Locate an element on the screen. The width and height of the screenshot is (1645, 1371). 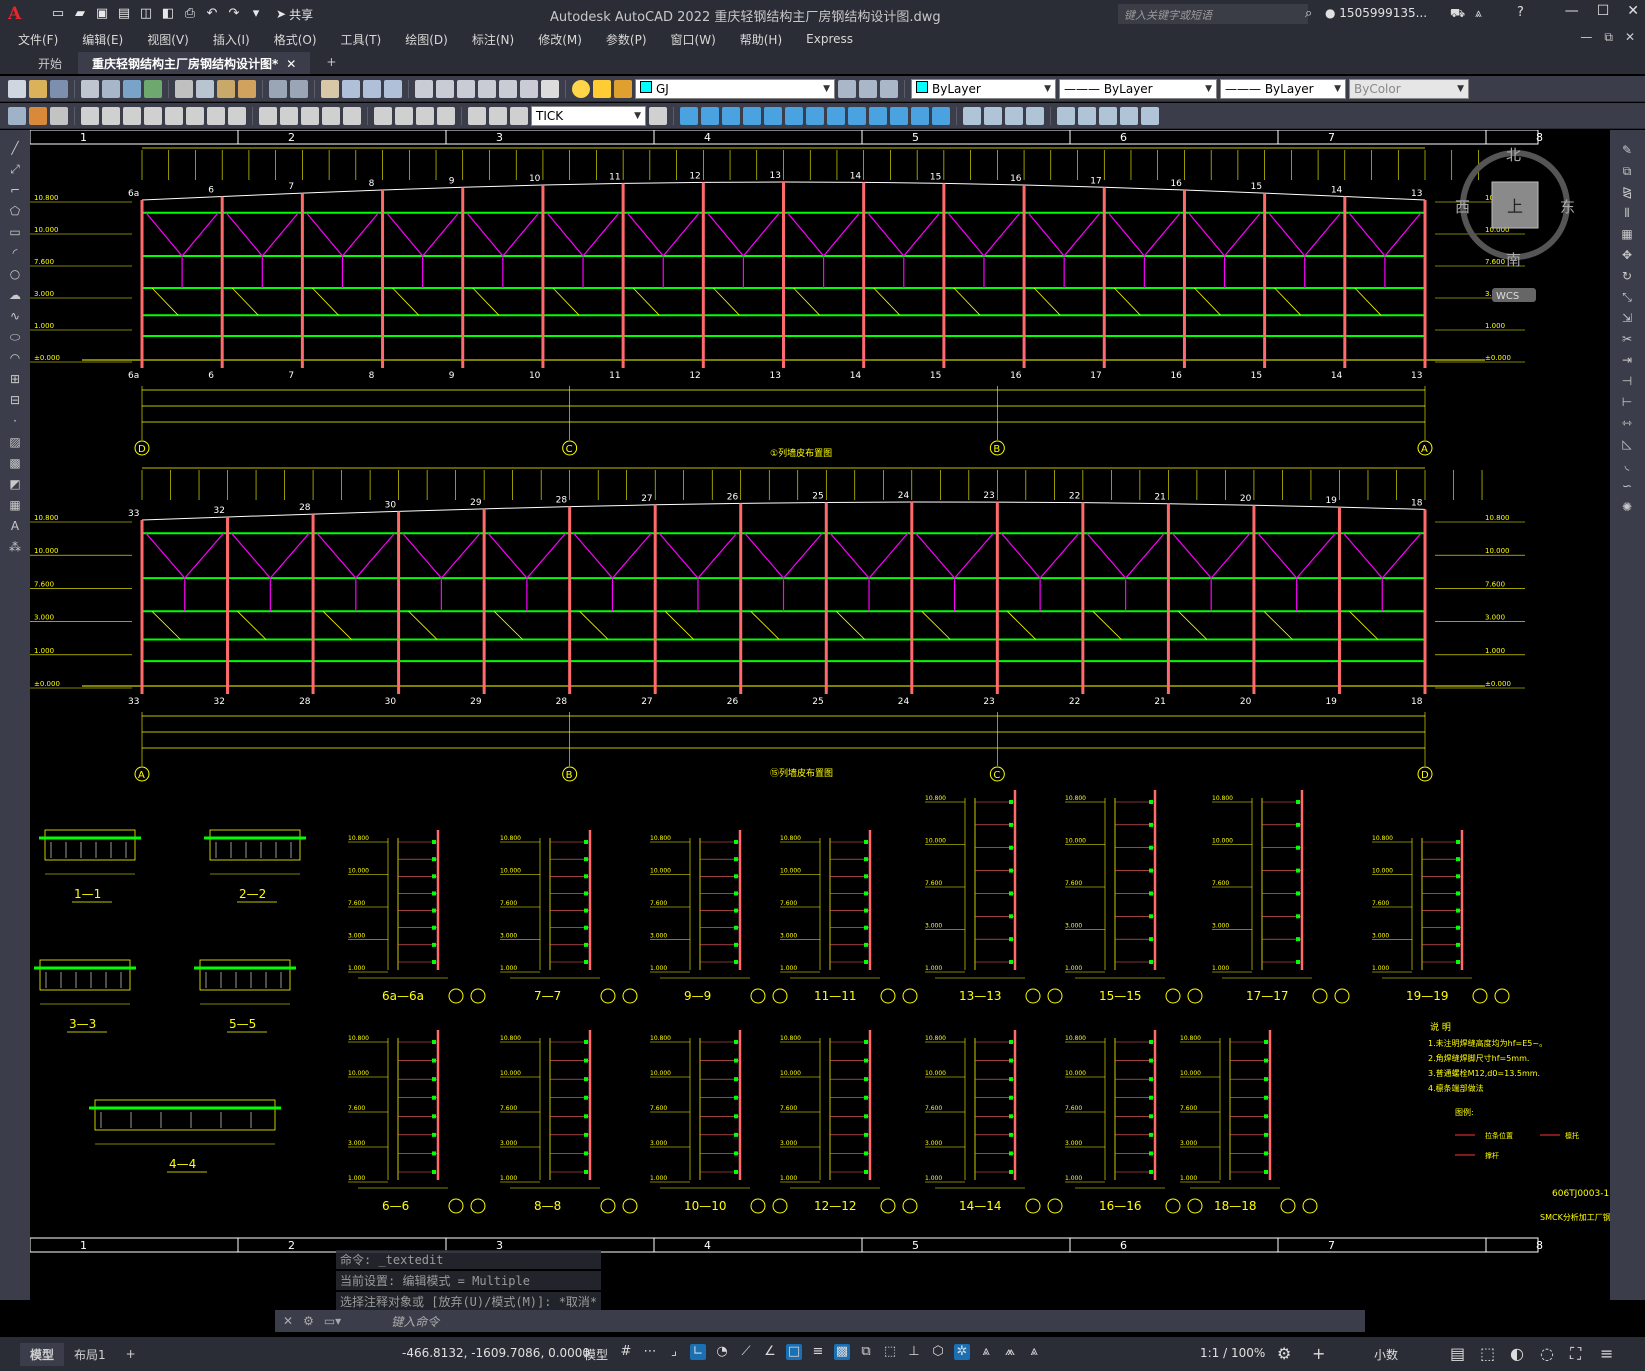
ortho-icon: ∟ is located at coordinates (698, 1352).